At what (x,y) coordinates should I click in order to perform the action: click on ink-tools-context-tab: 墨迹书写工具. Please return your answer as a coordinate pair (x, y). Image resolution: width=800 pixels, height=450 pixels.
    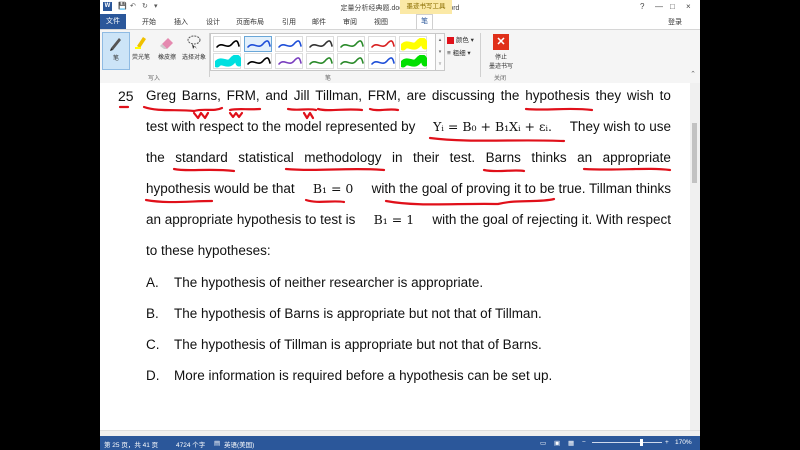
    Looking at the image, I should click on (426, 7).